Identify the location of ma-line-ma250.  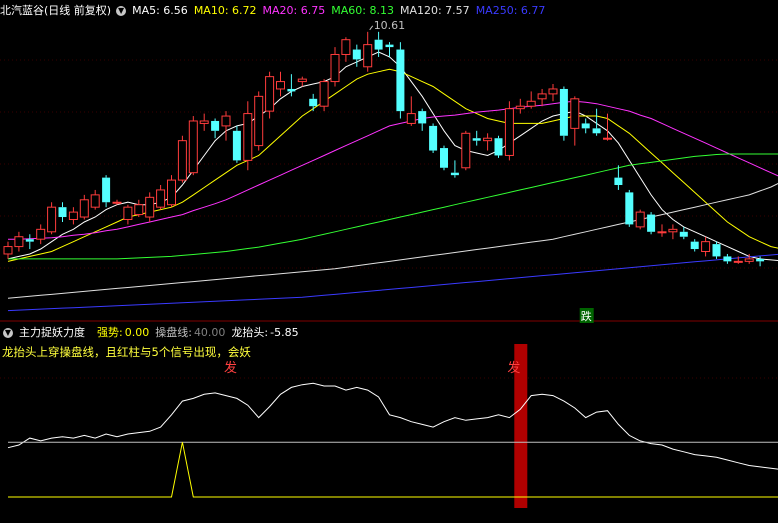
(392, 282).